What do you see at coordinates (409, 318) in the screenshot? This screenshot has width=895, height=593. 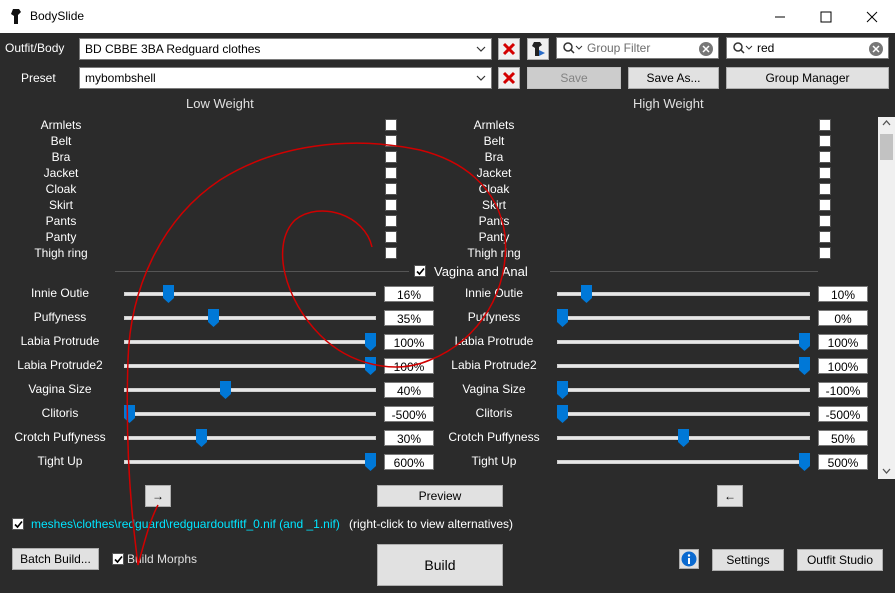 I see `slider-value-low: 35%` at bounding box center [409, 318].